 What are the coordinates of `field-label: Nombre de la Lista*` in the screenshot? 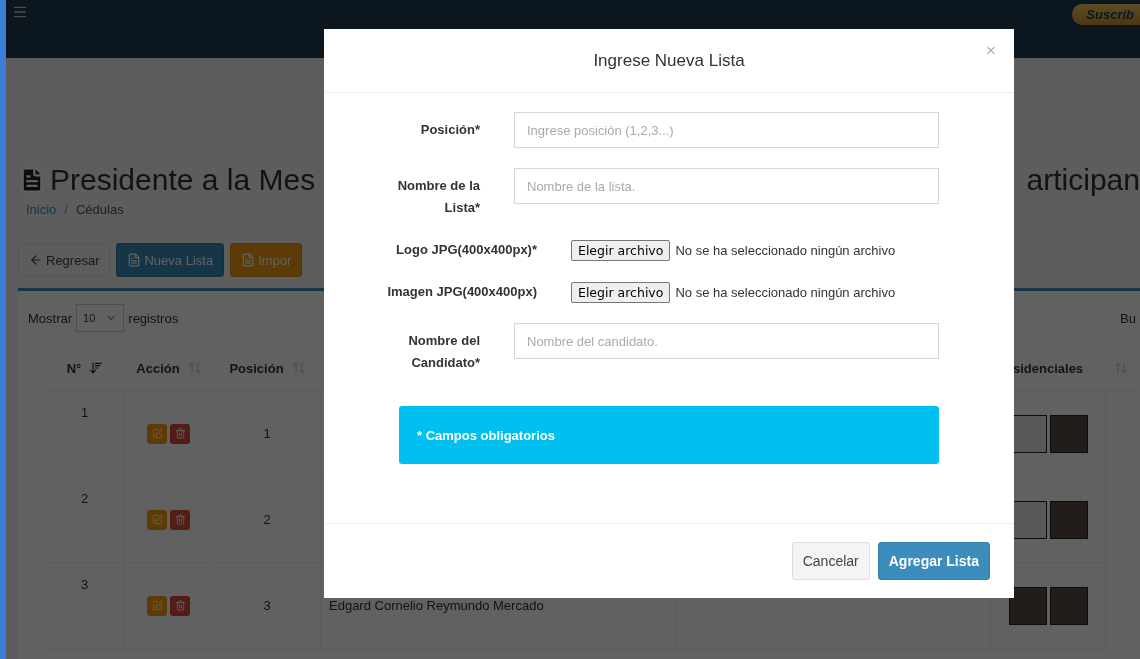 It's located at (438, 197).